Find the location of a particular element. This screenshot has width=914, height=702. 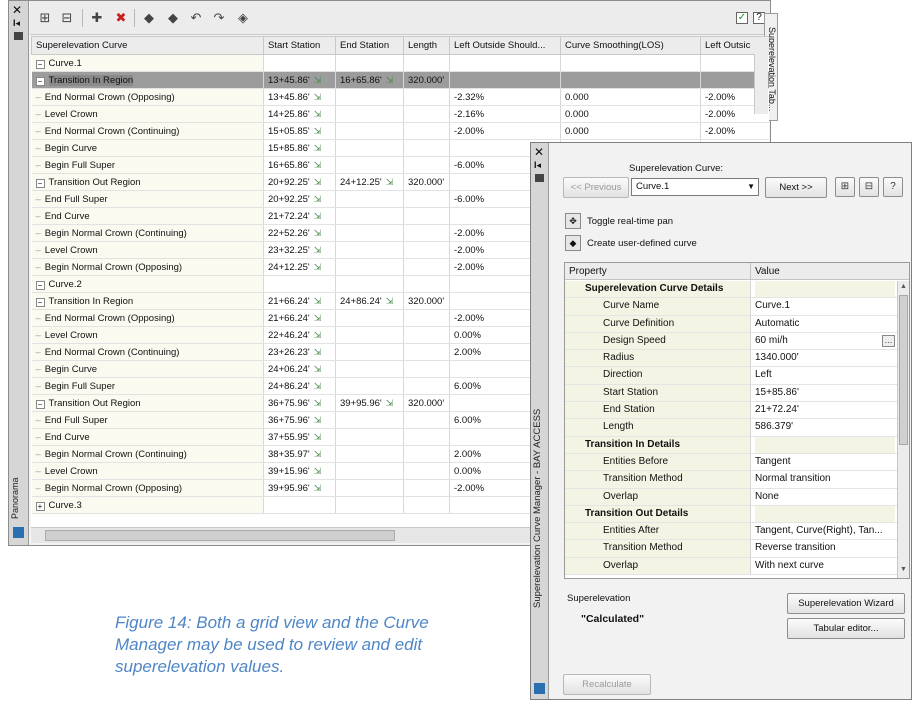

cell-start: 15+05.85' ⇲ is located at coordinates (299, 131).